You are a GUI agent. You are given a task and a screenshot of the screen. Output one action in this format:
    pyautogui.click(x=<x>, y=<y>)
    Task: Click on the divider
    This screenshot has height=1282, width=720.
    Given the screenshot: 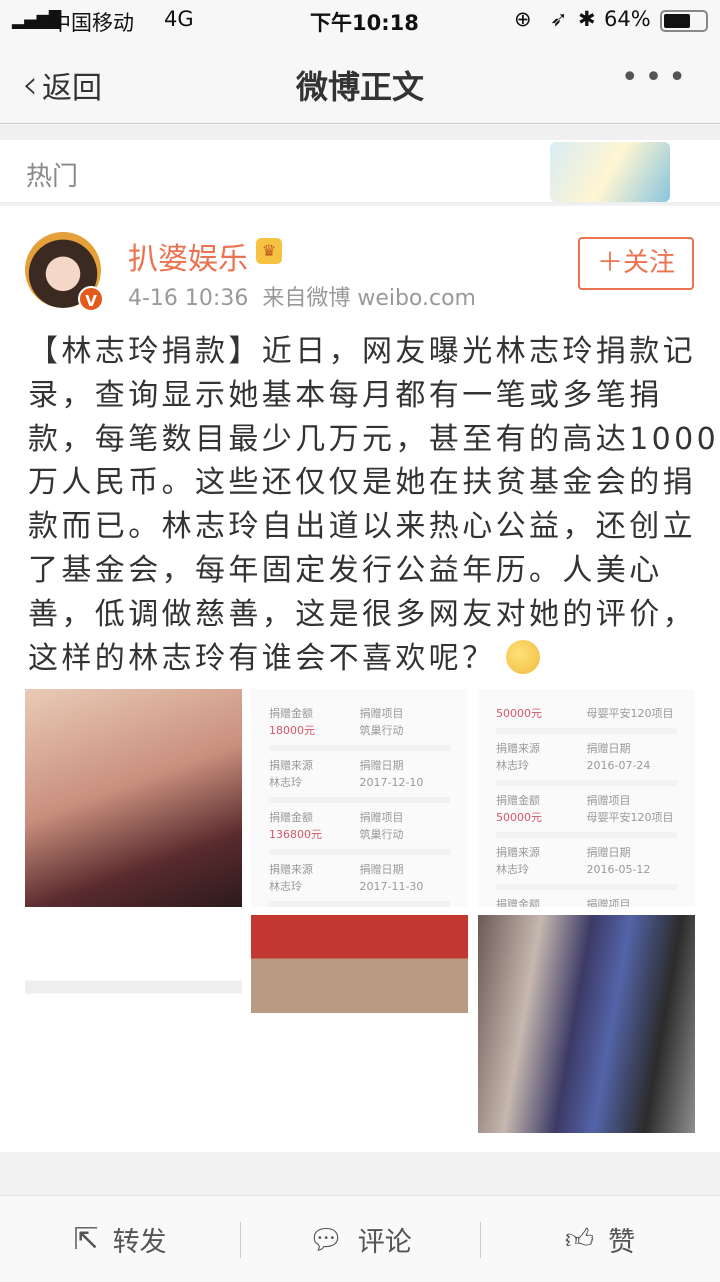 What is the action you would take?
    pyautogui.click(x=360, y=132)
    